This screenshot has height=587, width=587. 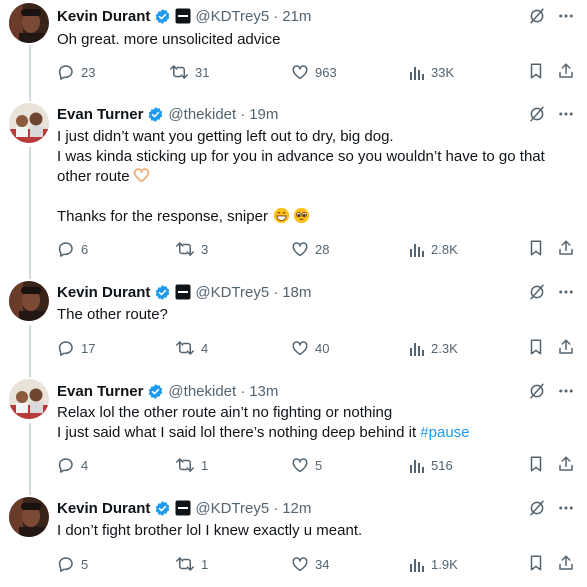 I want to click on repost-count: 3, so click(x=205, y=249).